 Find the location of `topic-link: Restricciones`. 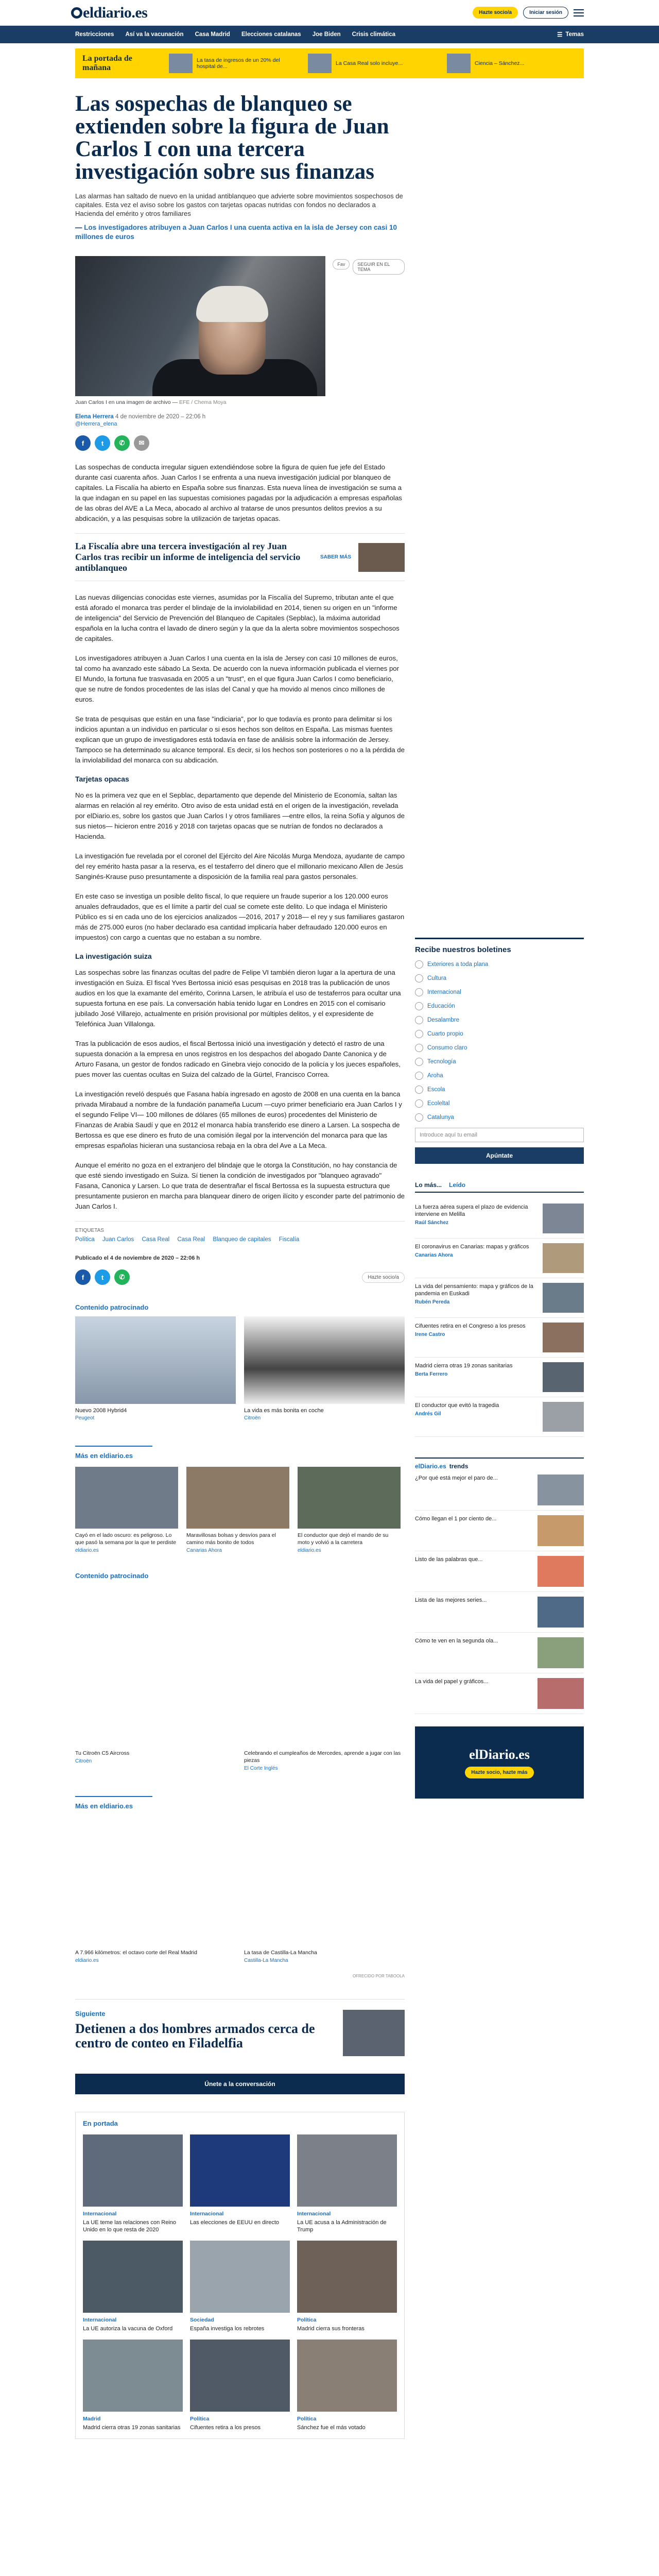

topic-link: Restricciones is located at coordinates (94, 35).